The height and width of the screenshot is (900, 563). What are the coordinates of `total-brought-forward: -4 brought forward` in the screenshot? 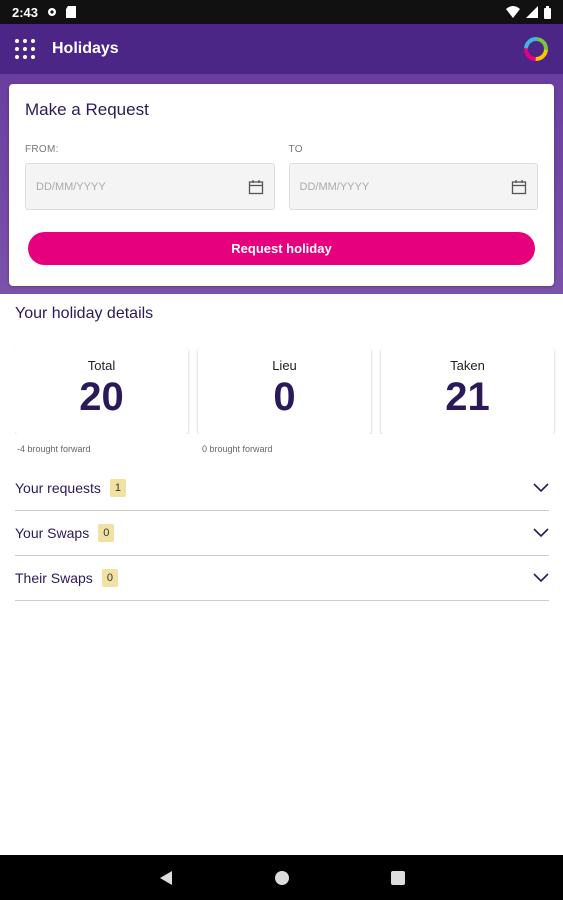 It's located at (54, 449).